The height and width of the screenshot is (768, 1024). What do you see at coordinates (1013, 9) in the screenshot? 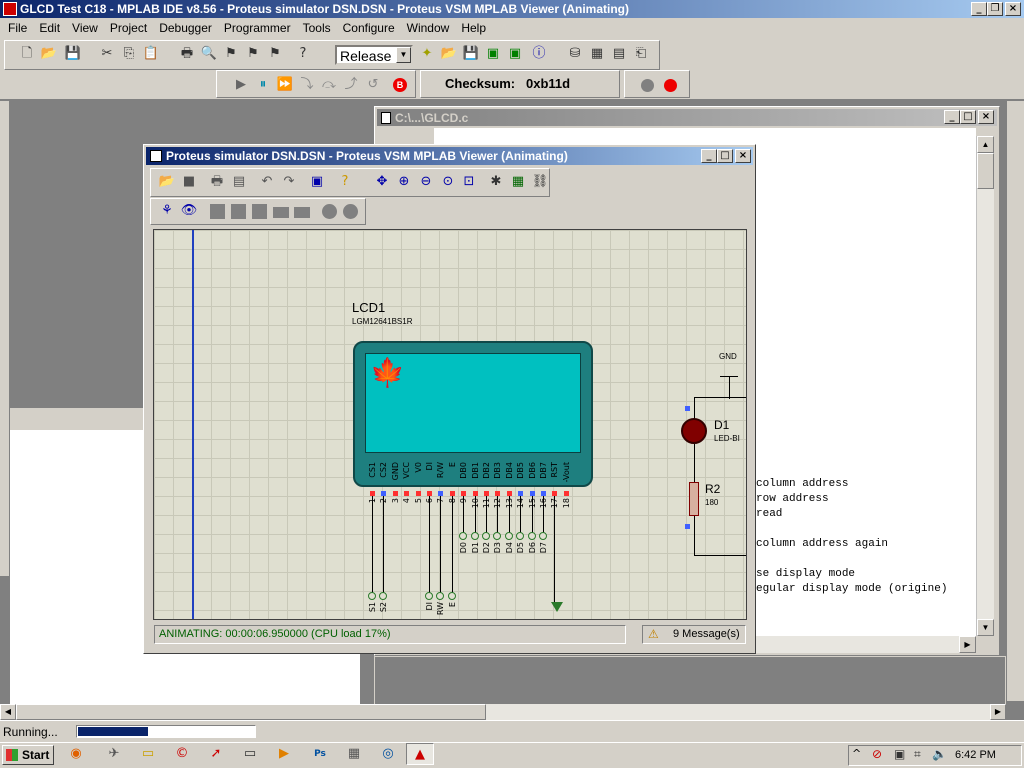
I see `close-button: ×` at bounding box center [1013, 9].